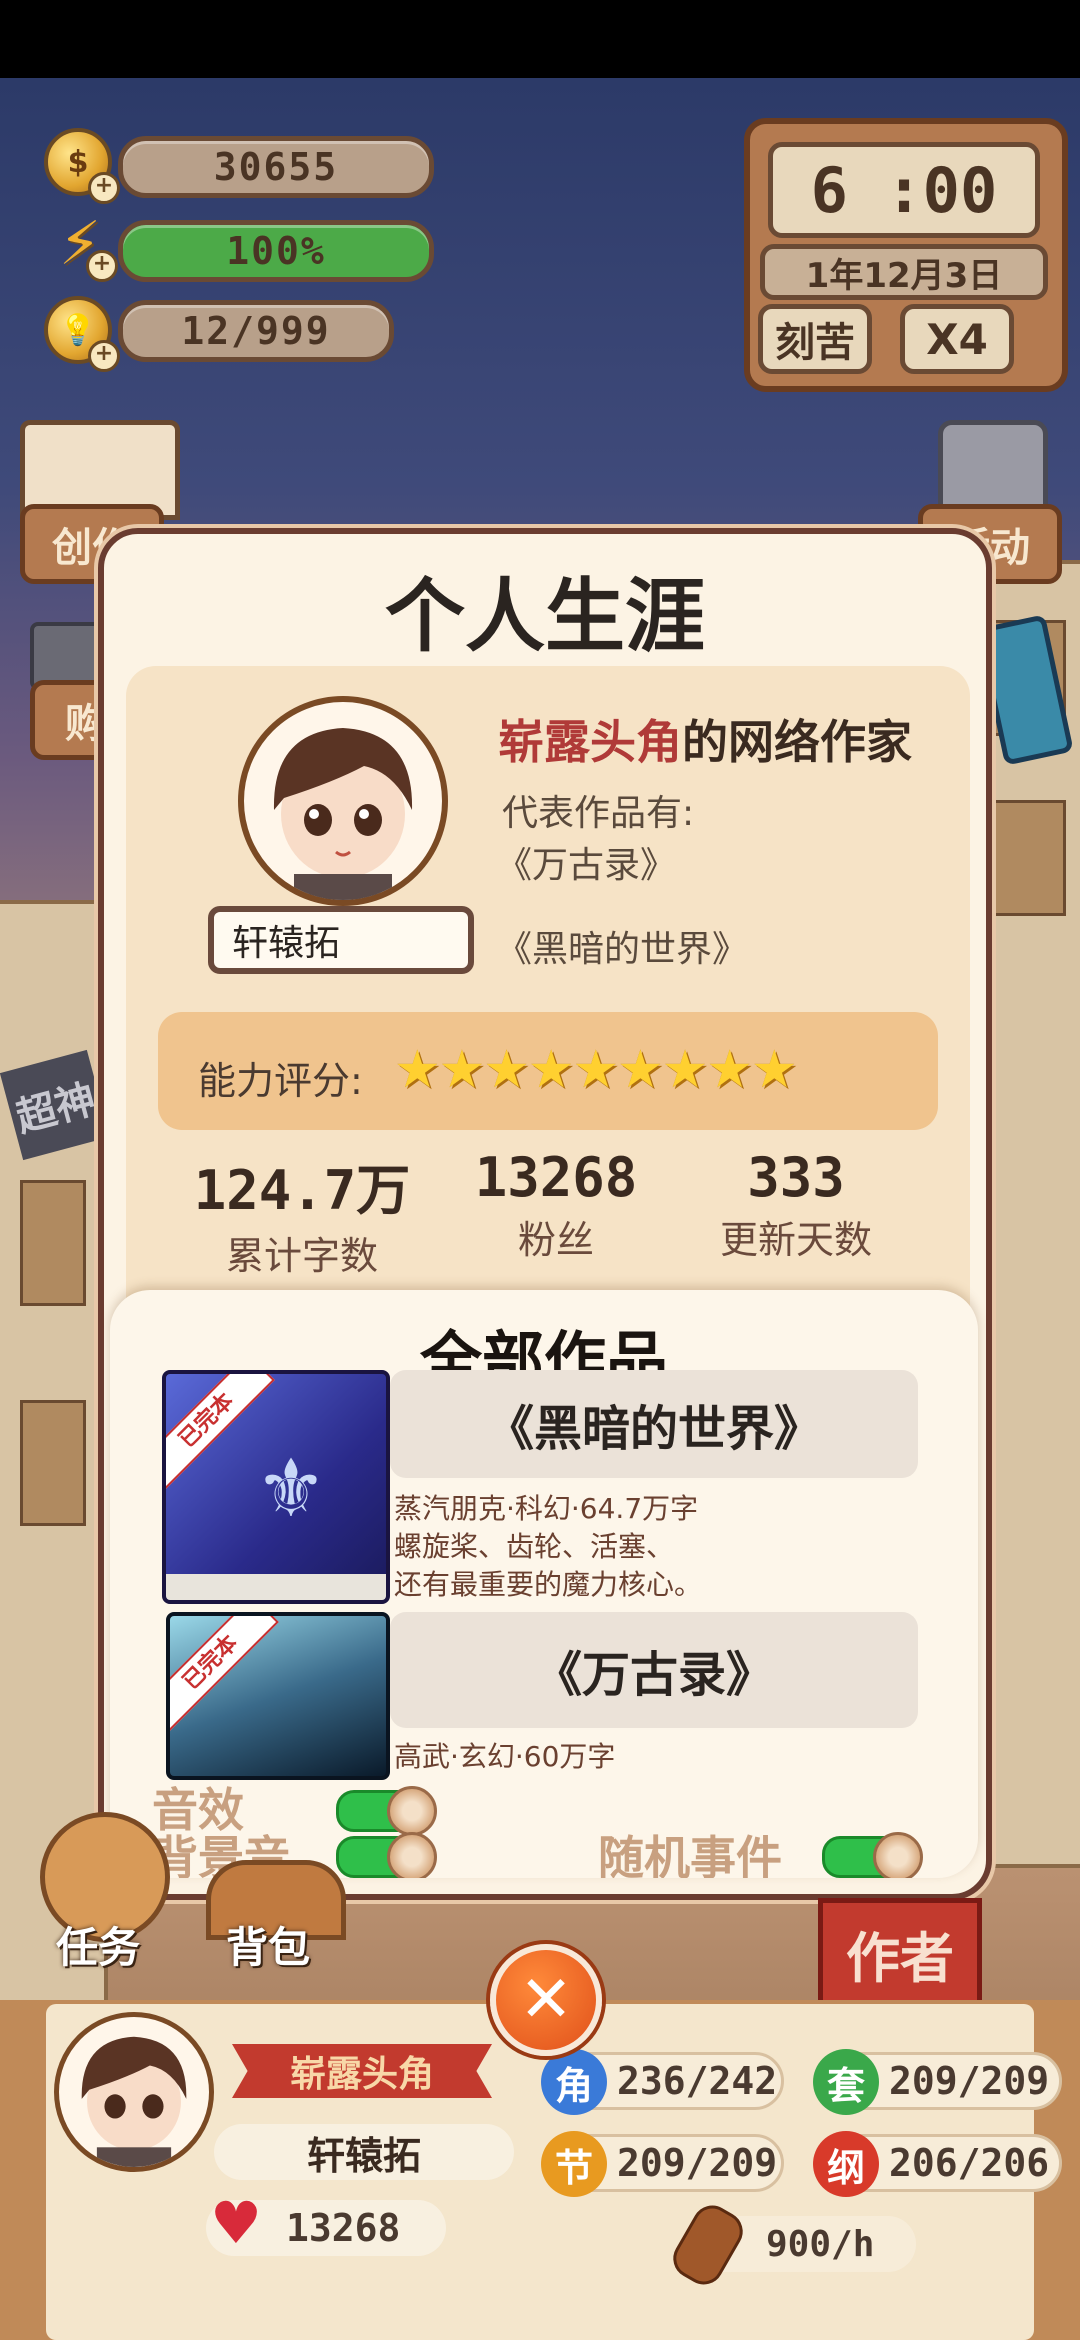 The height and width of the screenshot is (2340, 1080). I want to click on author-name-field: 轩辕拓, so click(341, 940).